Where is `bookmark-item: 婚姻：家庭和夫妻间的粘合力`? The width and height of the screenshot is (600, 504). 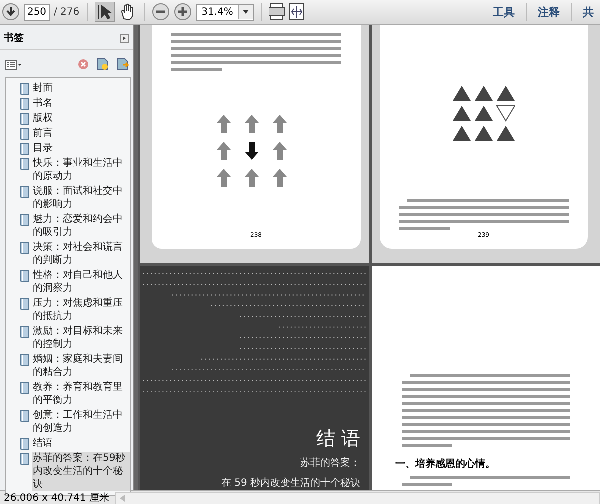
bookmark-item: 婚姻：家庭和夫妻间的粘合力 is located at coordinates (81, 366).